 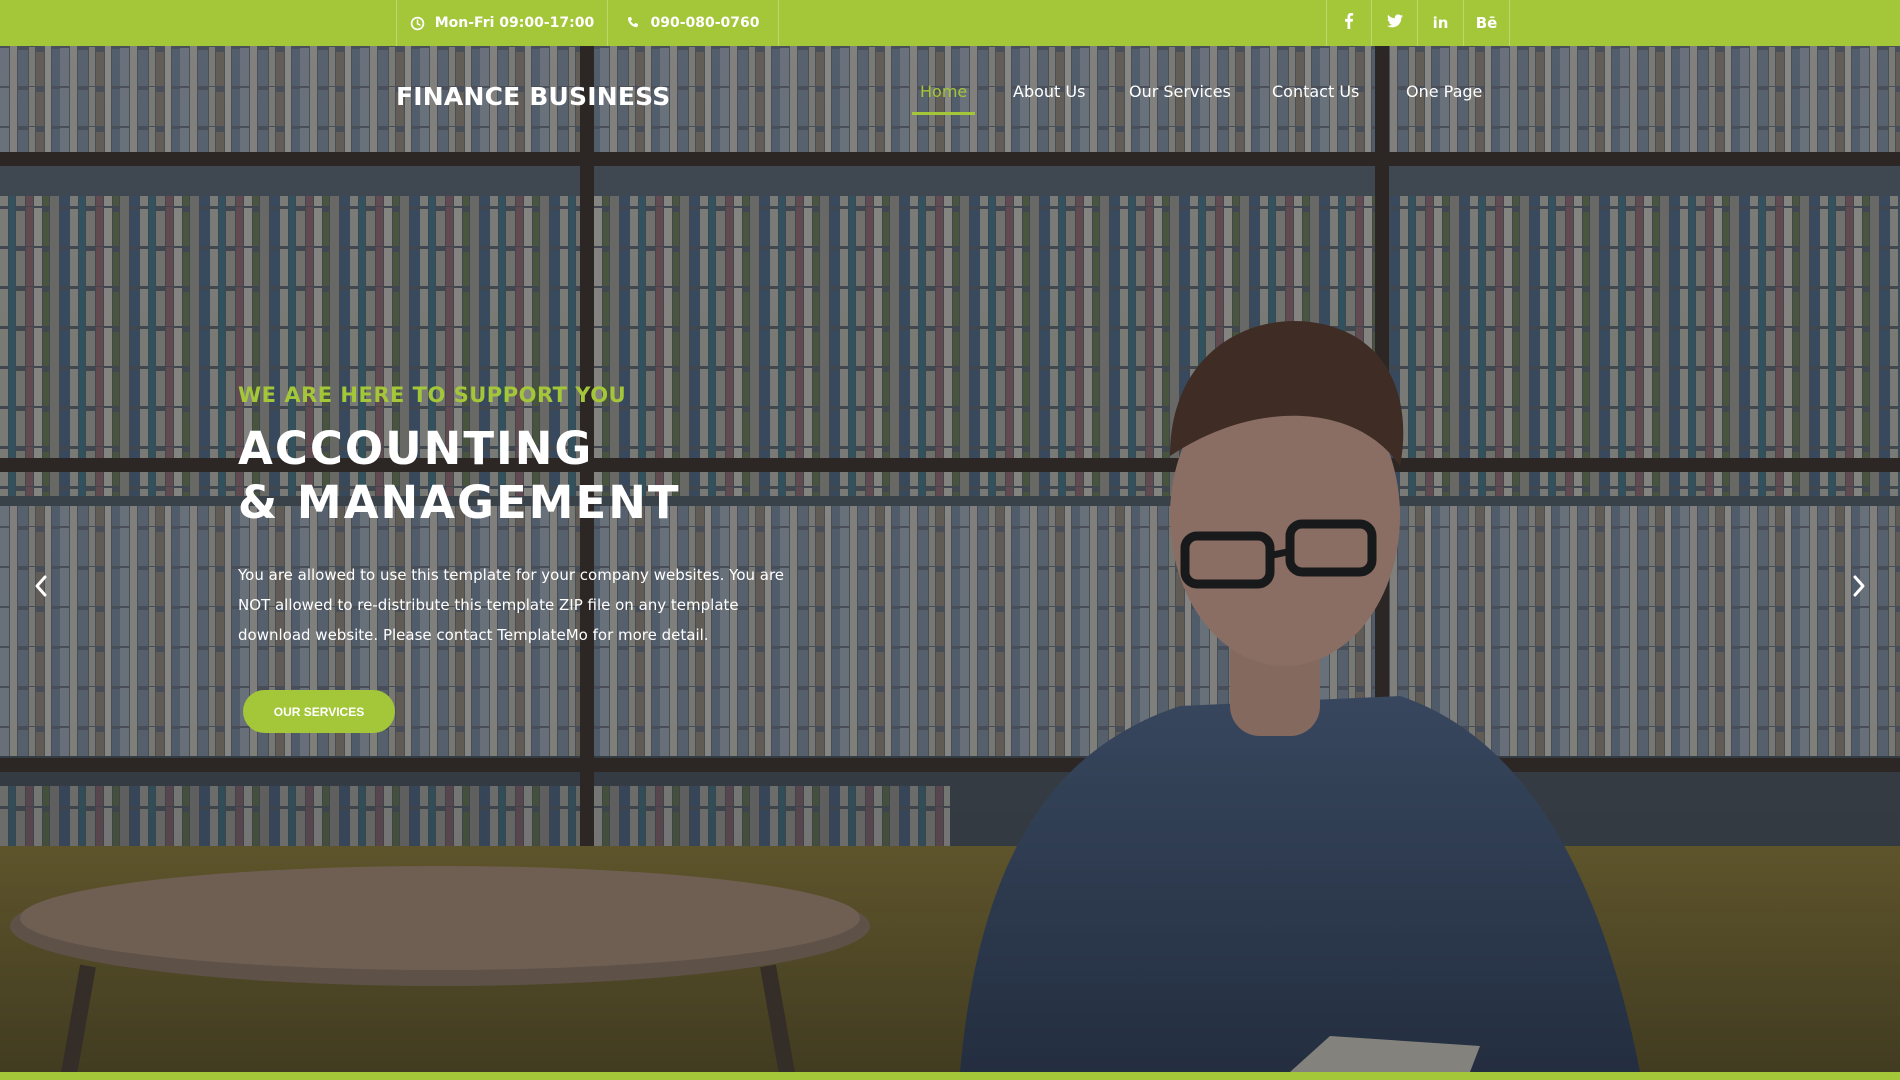 I want to click on linkedin-link: in, so click(x=1441, y=23).